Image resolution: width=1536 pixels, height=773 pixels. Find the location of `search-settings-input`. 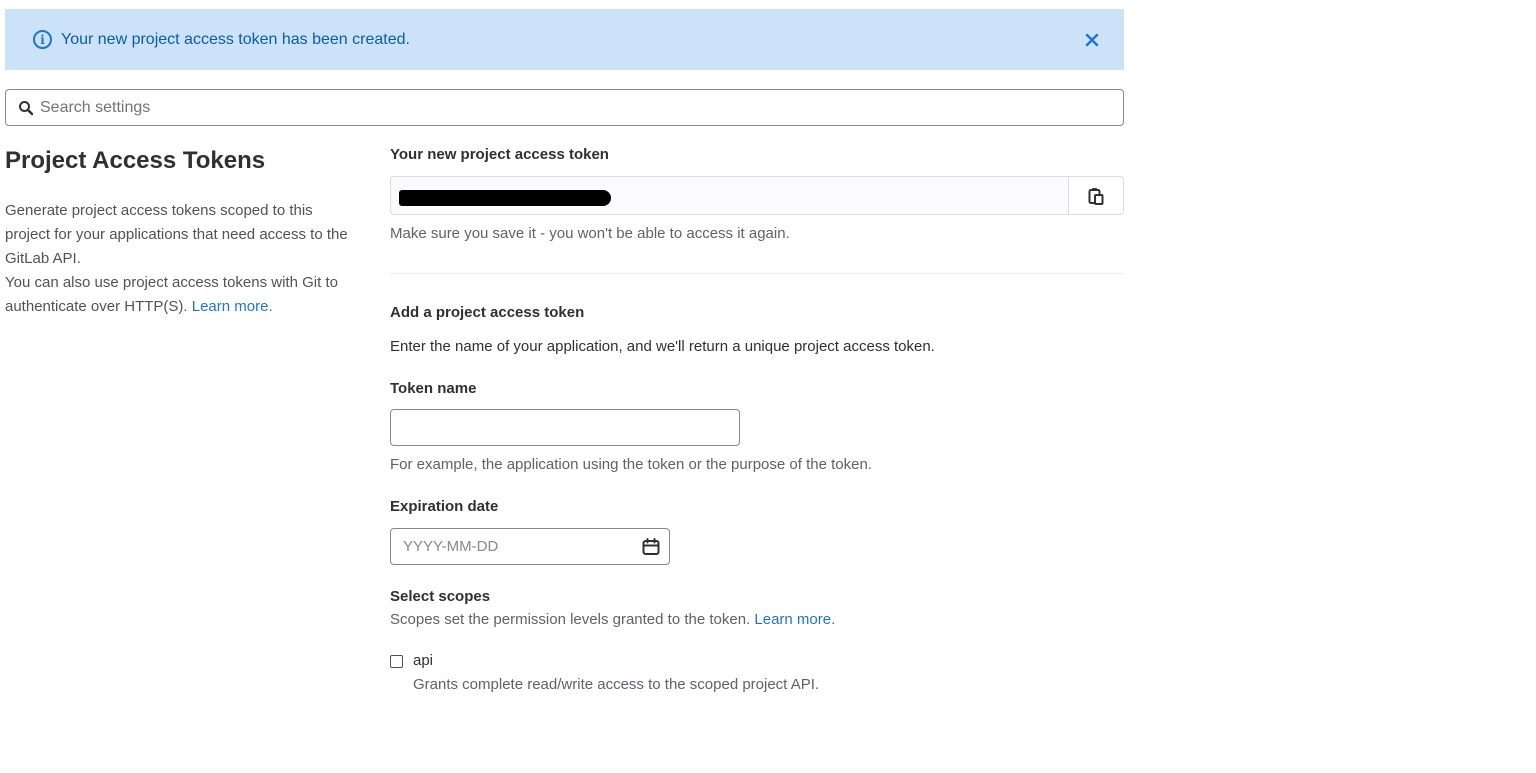

search-settings-input is located at coordinates (540, 107).